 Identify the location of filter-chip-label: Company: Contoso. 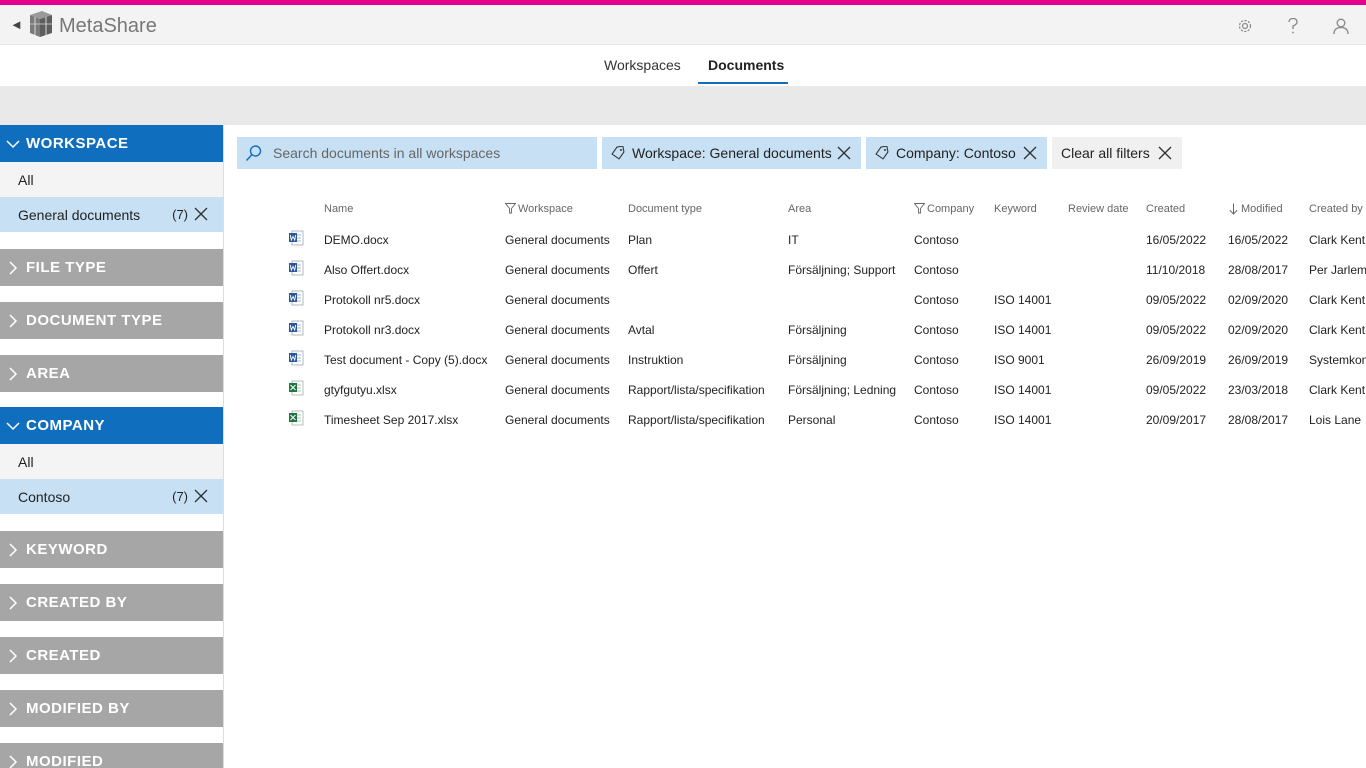
(956, 153).